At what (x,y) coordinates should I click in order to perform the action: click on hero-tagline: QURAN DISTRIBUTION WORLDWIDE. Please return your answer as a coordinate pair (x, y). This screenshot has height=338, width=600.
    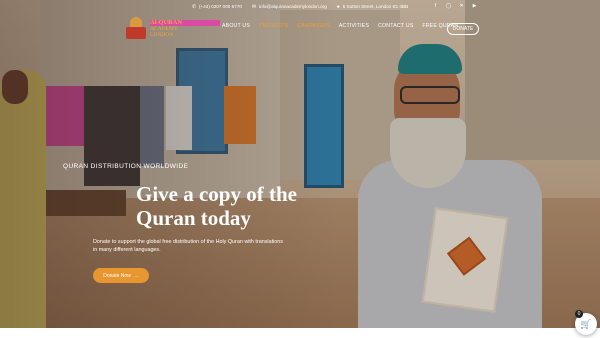
    Looking at the image, I should click on (126, 166).